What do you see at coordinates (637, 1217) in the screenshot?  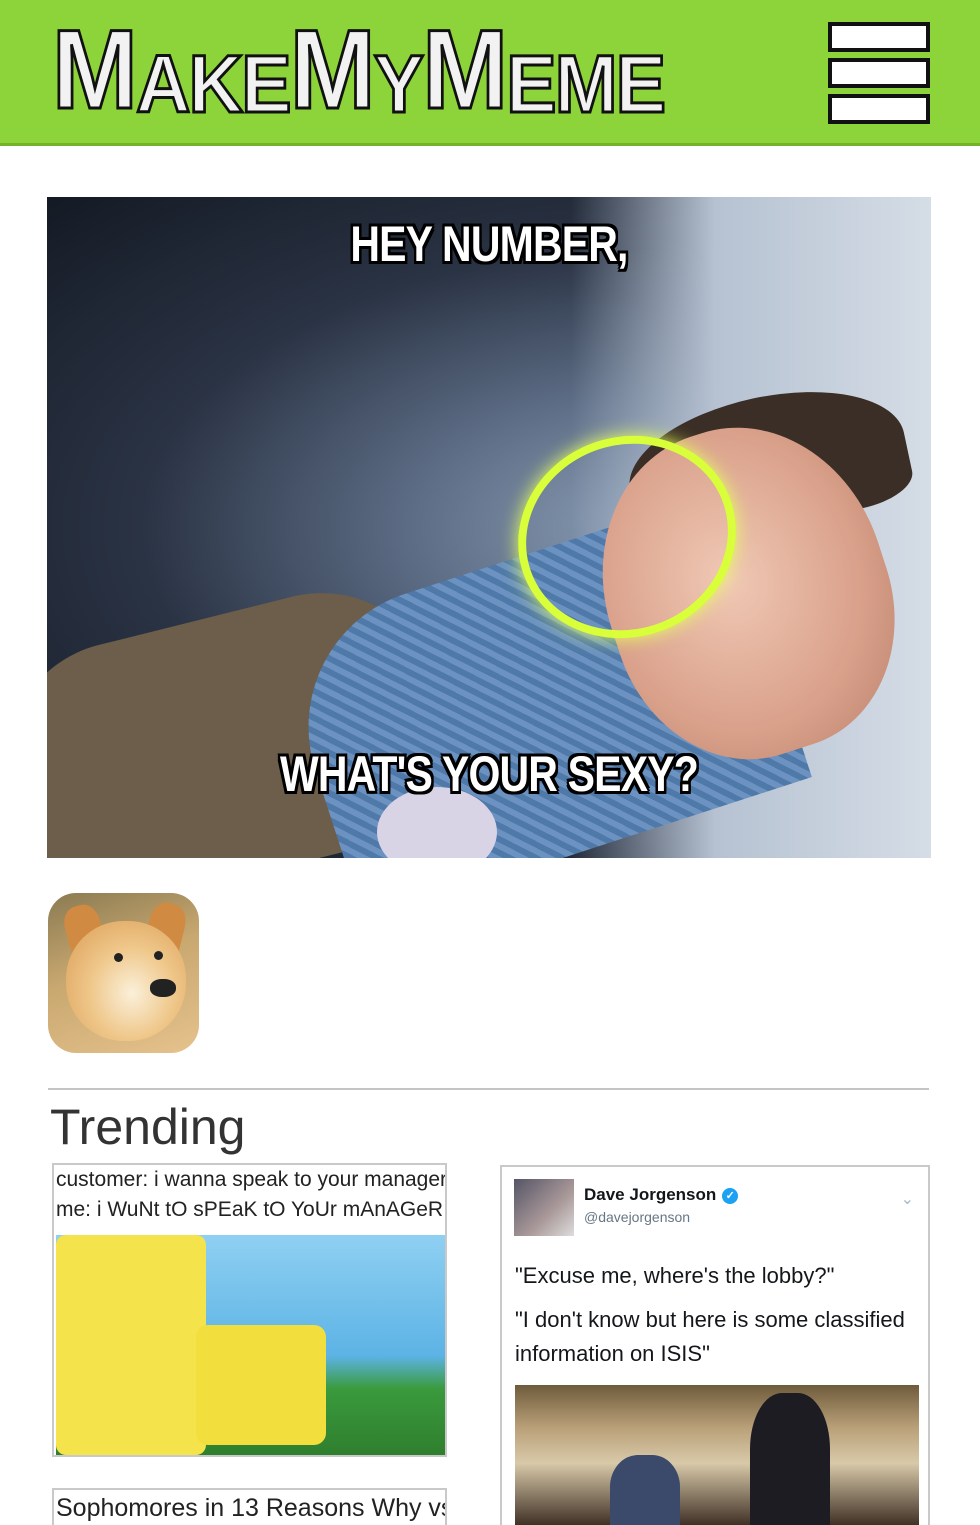 I see `tweet-handle: @davejorgenson` at bounding box center [637, 1217].